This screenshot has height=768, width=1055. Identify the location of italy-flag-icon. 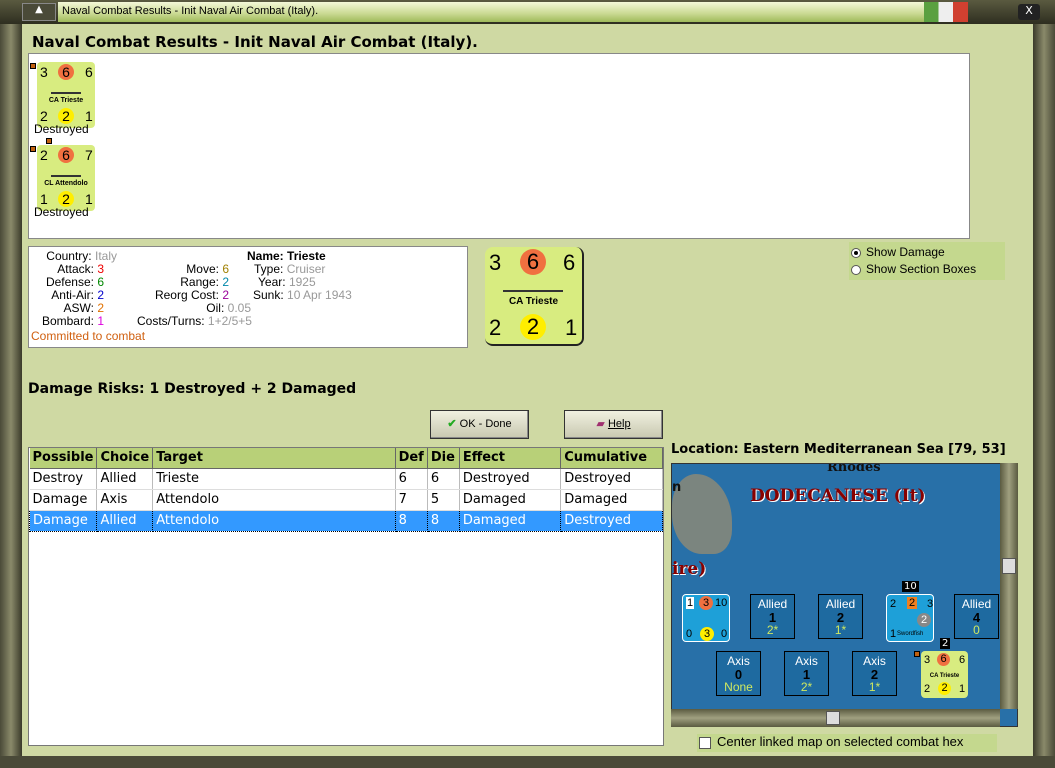
(946, 12).